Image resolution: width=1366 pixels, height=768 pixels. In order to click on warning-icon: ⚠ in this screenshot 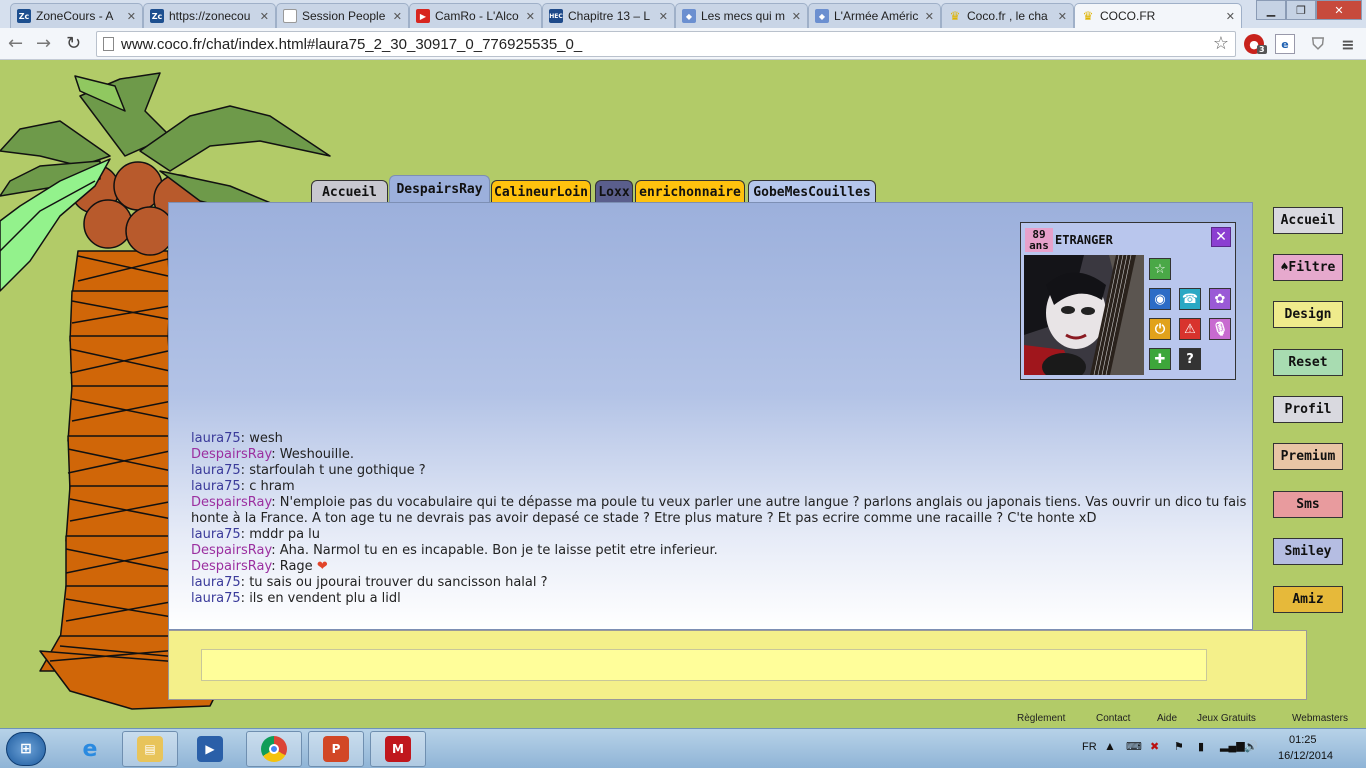, I will do `click(1190, 329)`.